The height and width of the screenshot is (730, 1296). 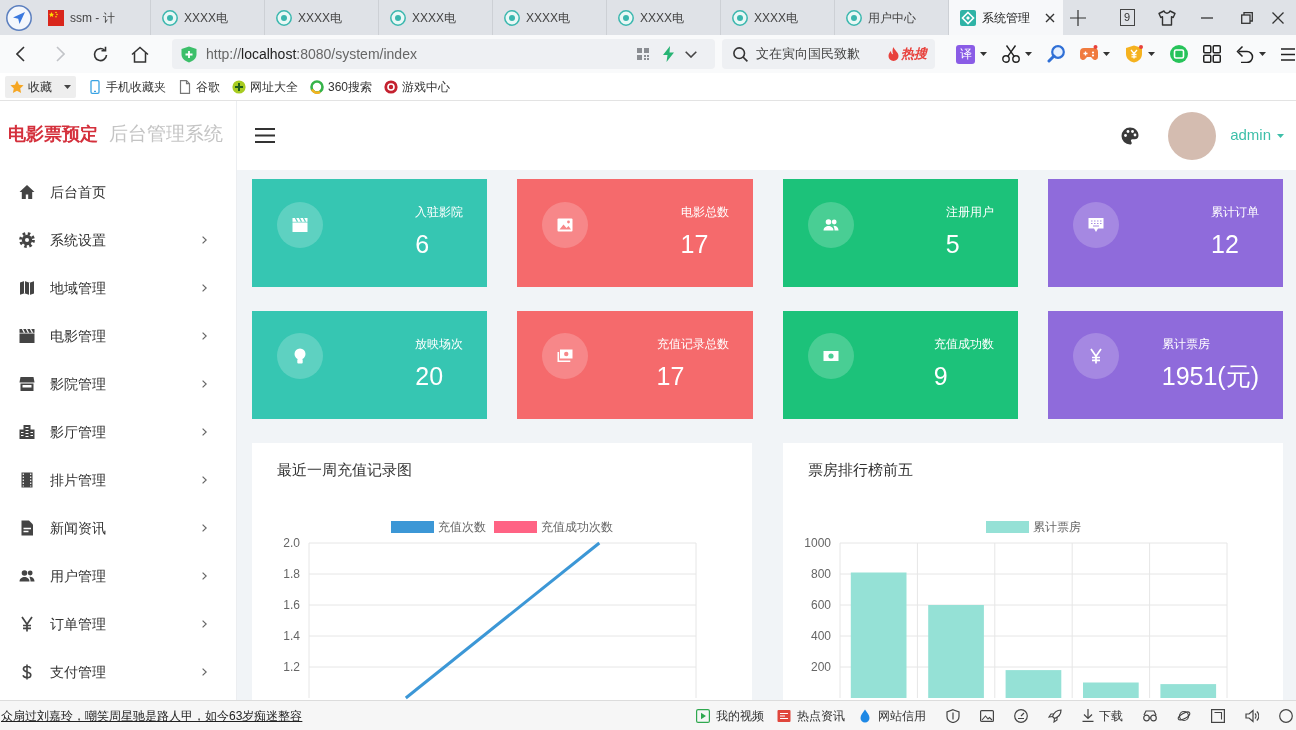 What do you see at coordinates (118, 192) in the screenshot?
I see `sidebar-menu-item: 后台首页` at bounding box center [118, 192].